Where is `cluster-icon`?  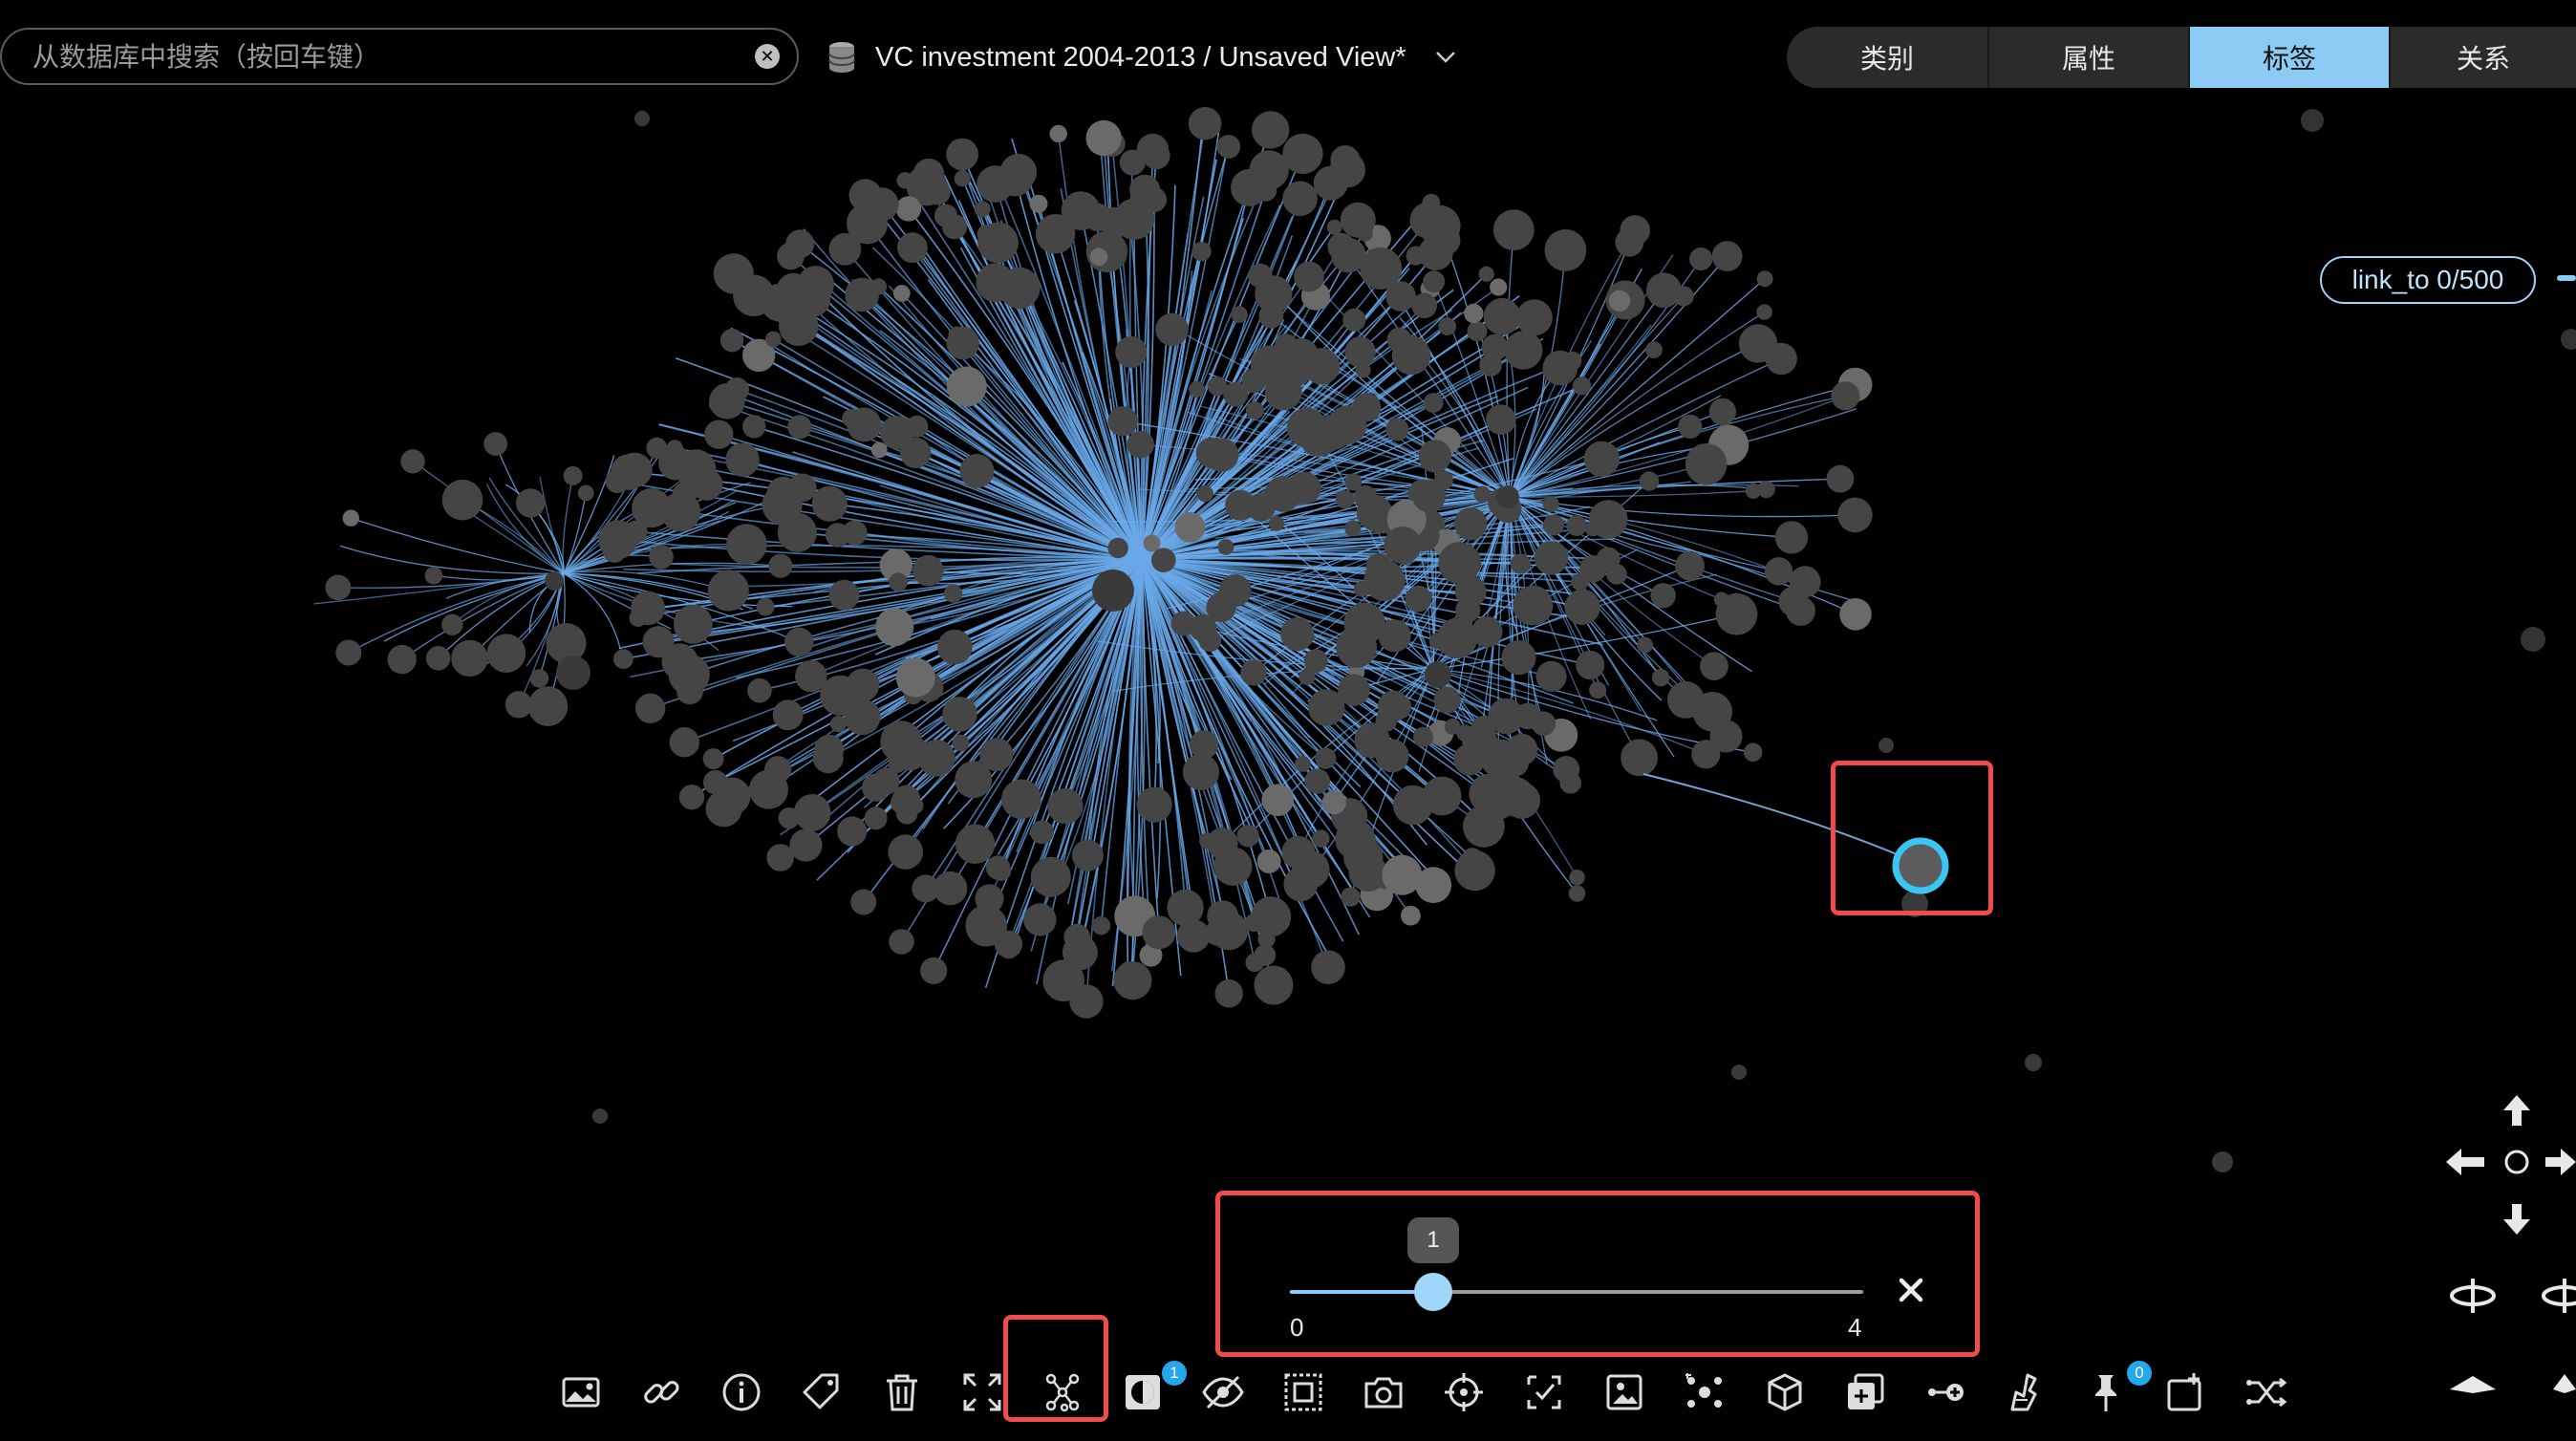
cluster-icon is located at coordinates (1704, 1392).